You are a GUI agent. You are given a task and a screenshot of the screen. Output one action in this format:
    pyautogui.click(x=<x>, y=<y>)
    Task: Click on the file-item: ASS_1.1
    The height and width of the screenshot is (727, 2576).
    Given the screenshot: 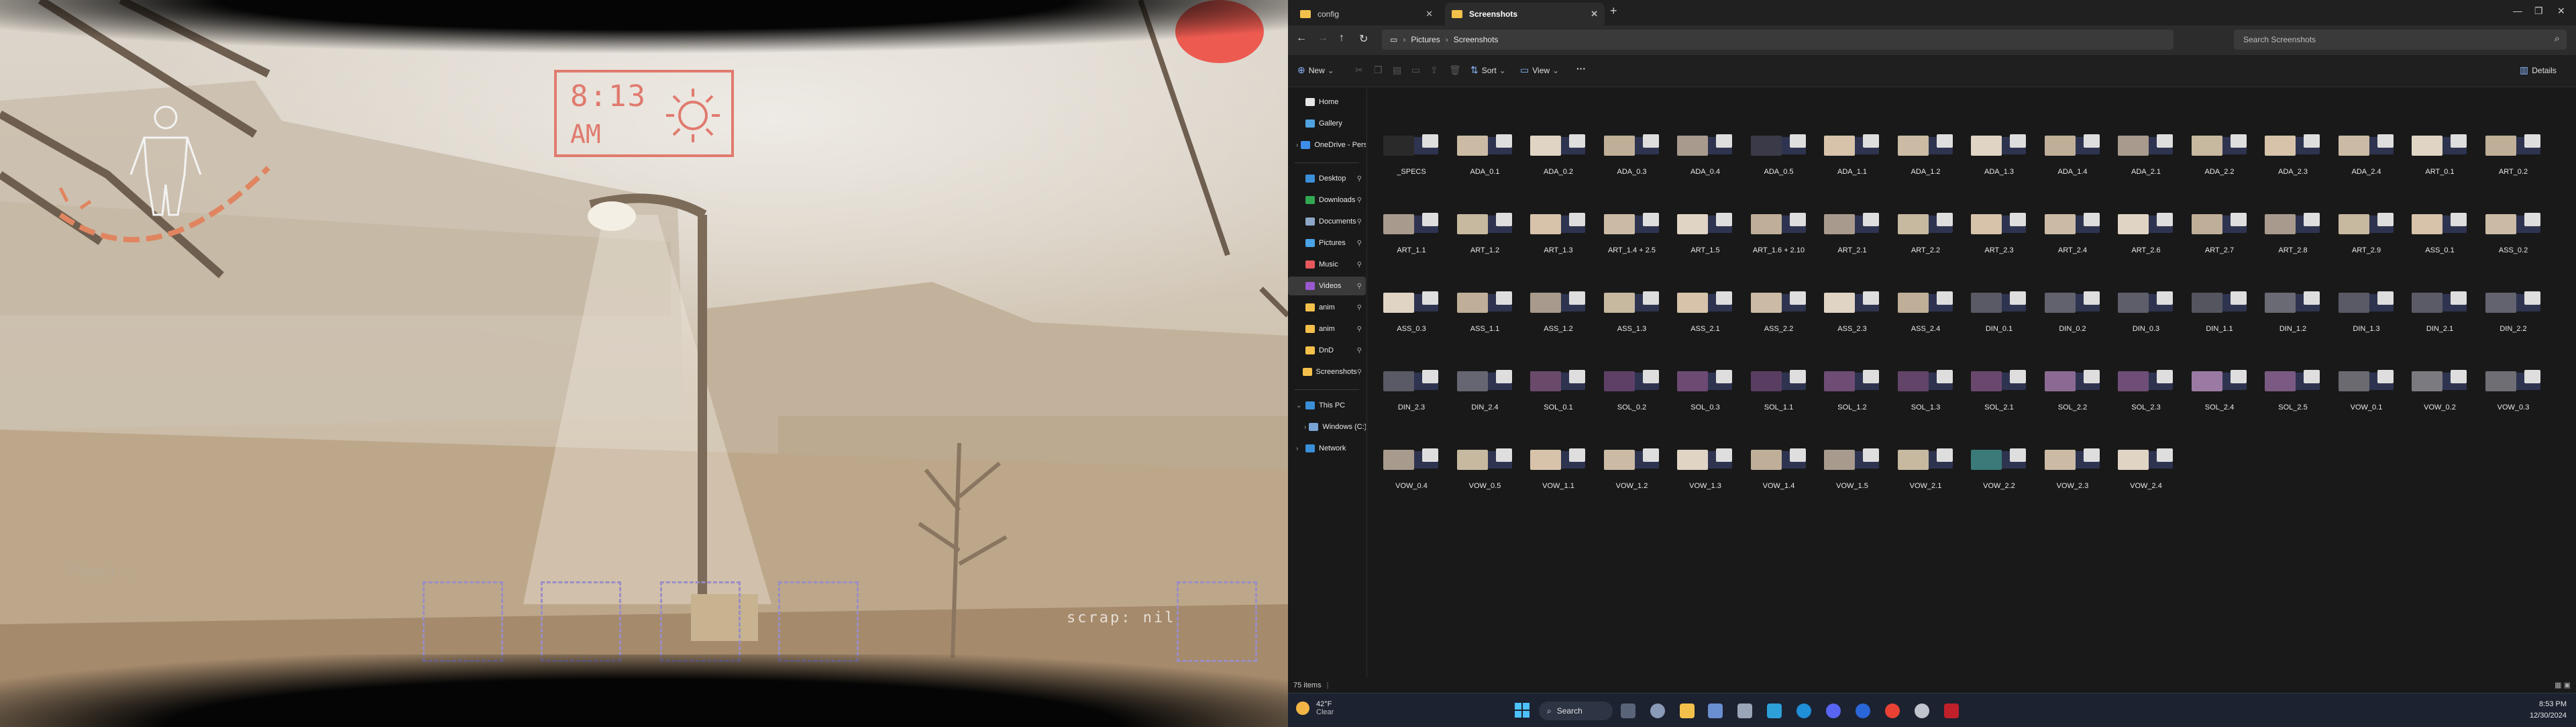 What is the action you would take?
    pyautogui.click(x=1485, y=308)
    